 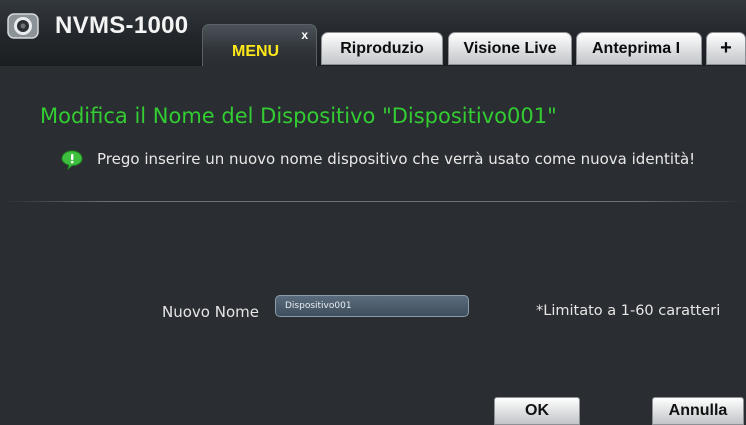 I want to click on cancel-button: Annulla, so click(x=698, y=411).